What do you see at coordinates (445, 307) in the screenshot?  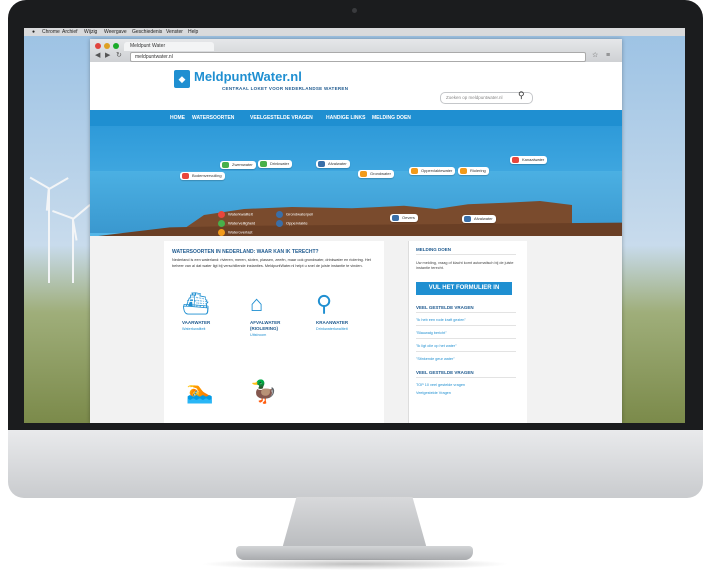 I see `sidebar-title-faq: VEEL GESTELDE VRAGEN` at bounding box center [445, 307].